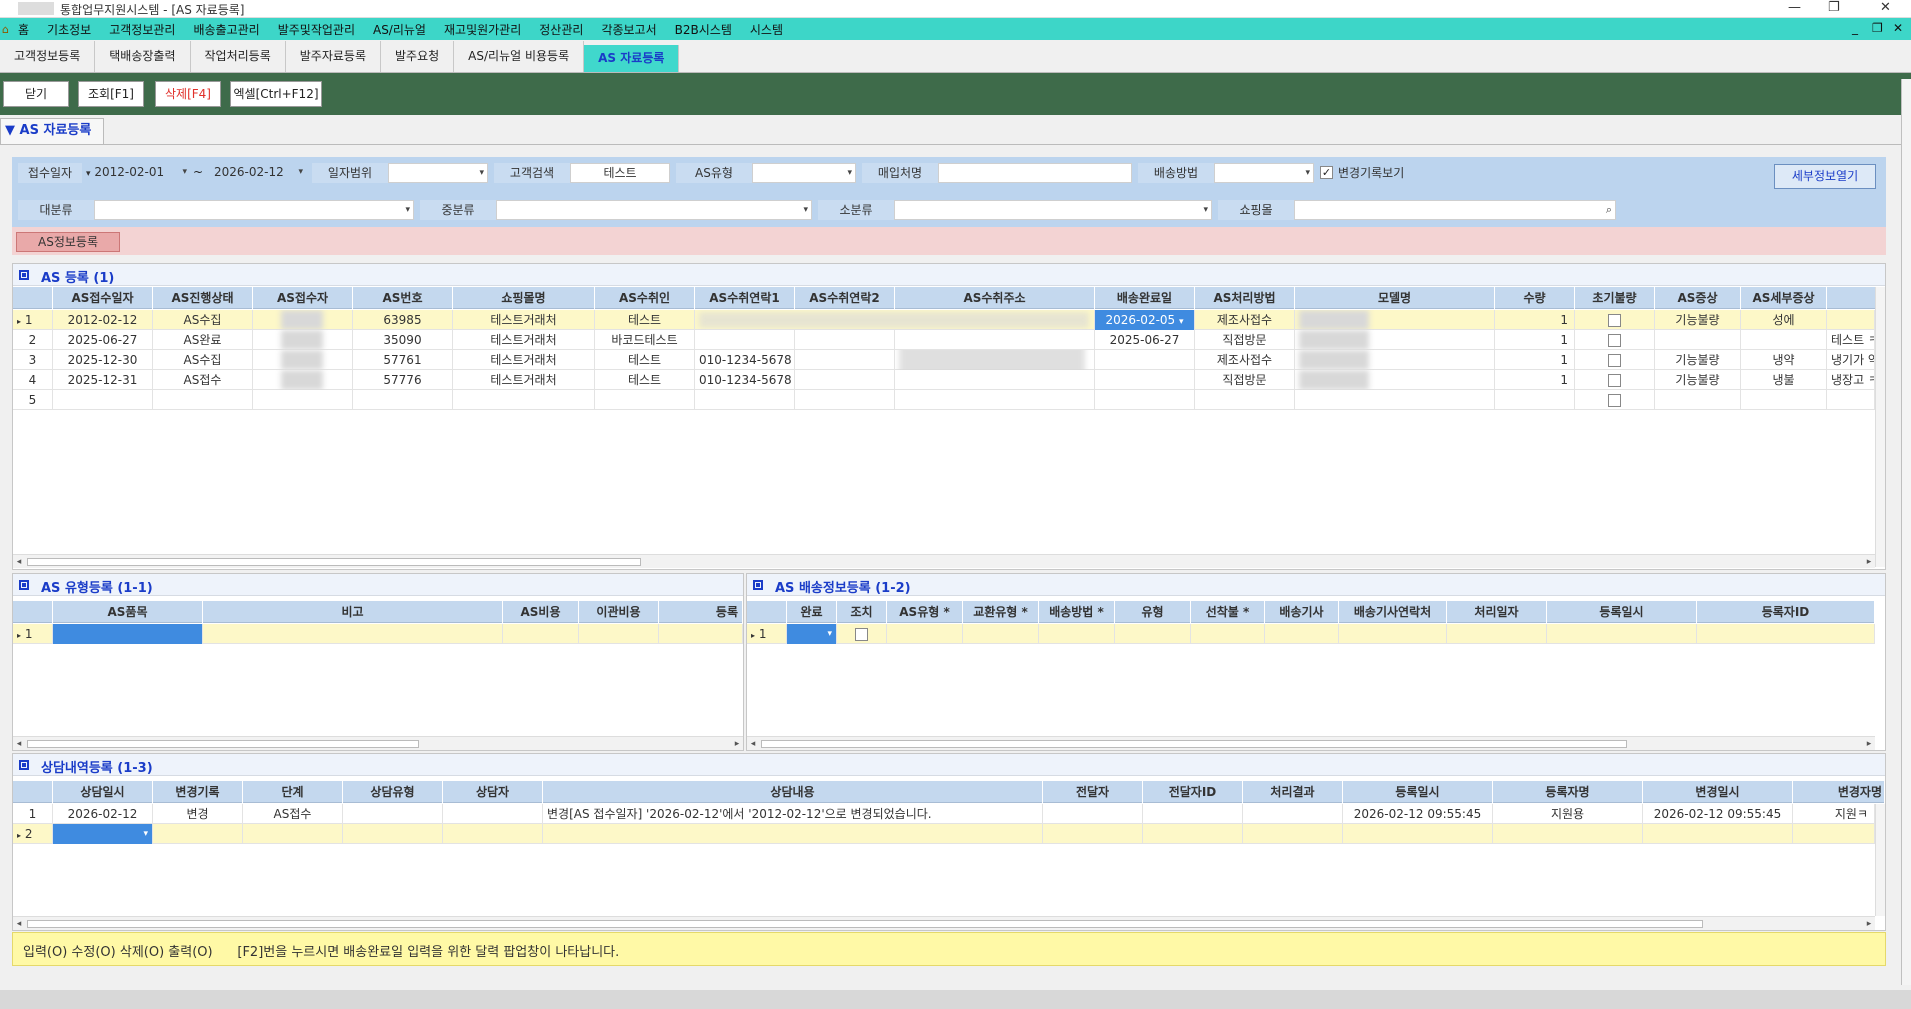 This screenshot has height=1009, width=1911. Describe the element at coordinates (198, 814) in the screenshot. I see `cell-change-record: 변경` at that location.